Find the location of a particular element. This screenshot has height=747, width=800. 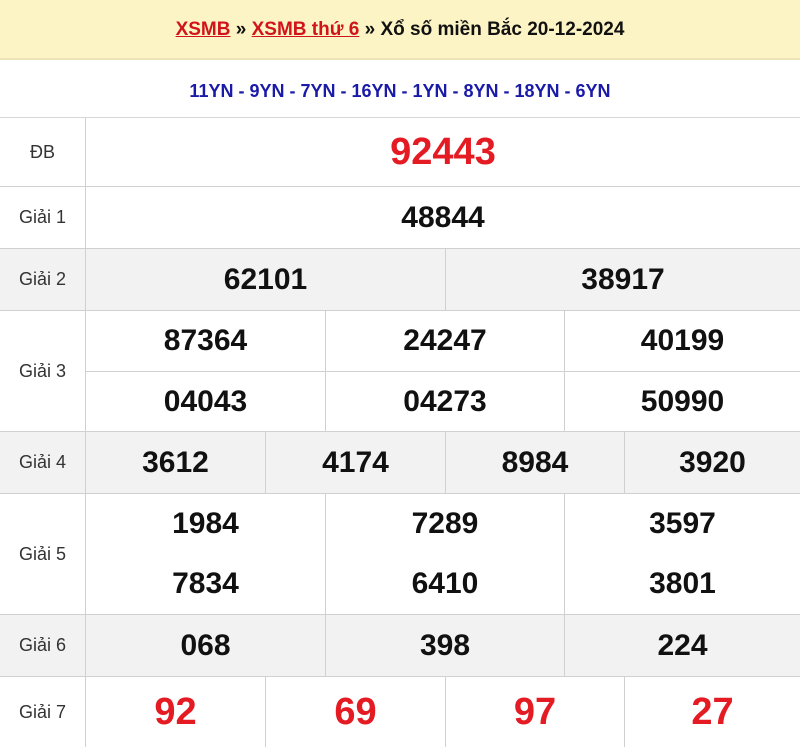

prize-number: 97 is located at coordinates (535, 712).